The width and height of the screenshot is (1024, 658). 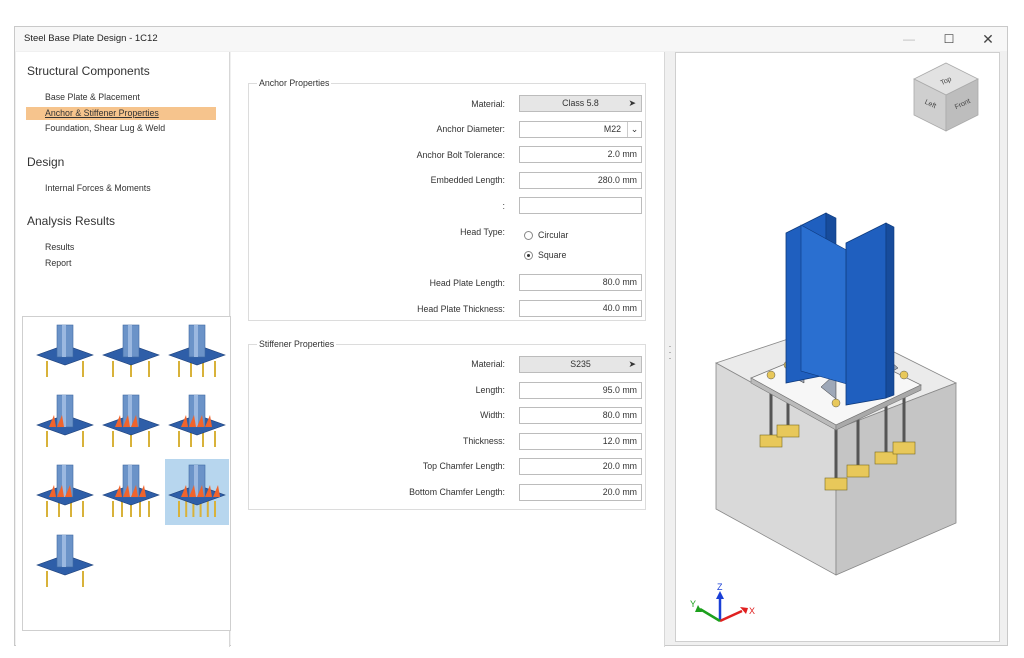 I want to click on nav-anchor-stiffener-properties: Anchor & Stiffener Properties, so click(x=121, y=113).